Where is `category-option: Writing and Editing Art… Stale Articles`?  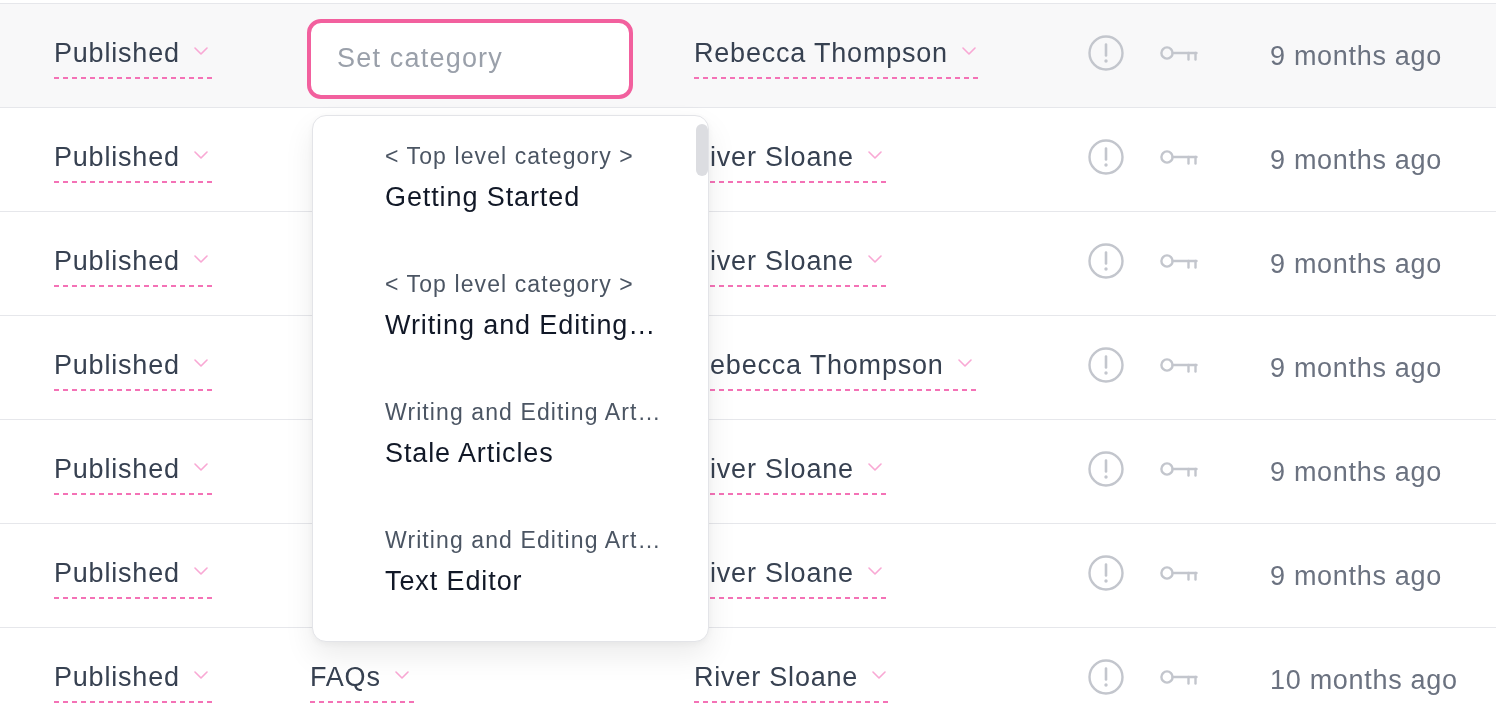
category-option: Writing and Editing Art… Stale Articles is located at coordinates (510, 435).